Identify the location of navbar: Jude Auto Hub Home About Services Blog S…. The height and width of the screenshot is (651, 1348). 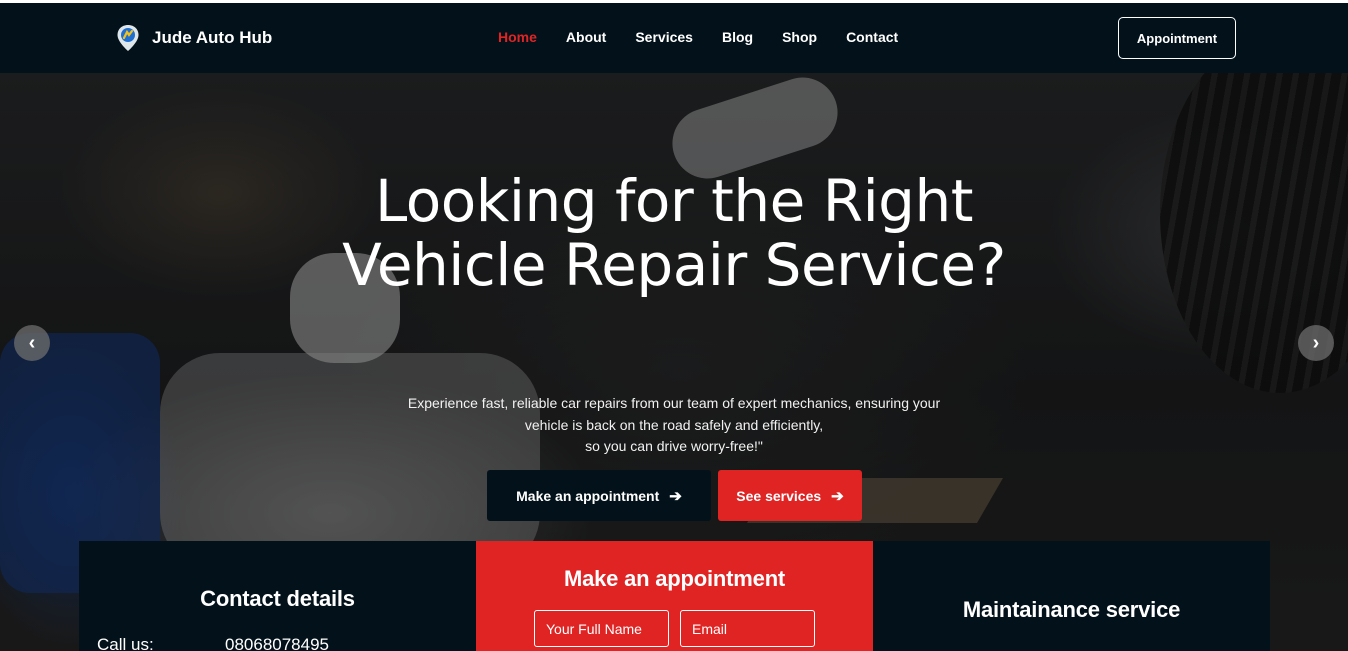
(674, 38).